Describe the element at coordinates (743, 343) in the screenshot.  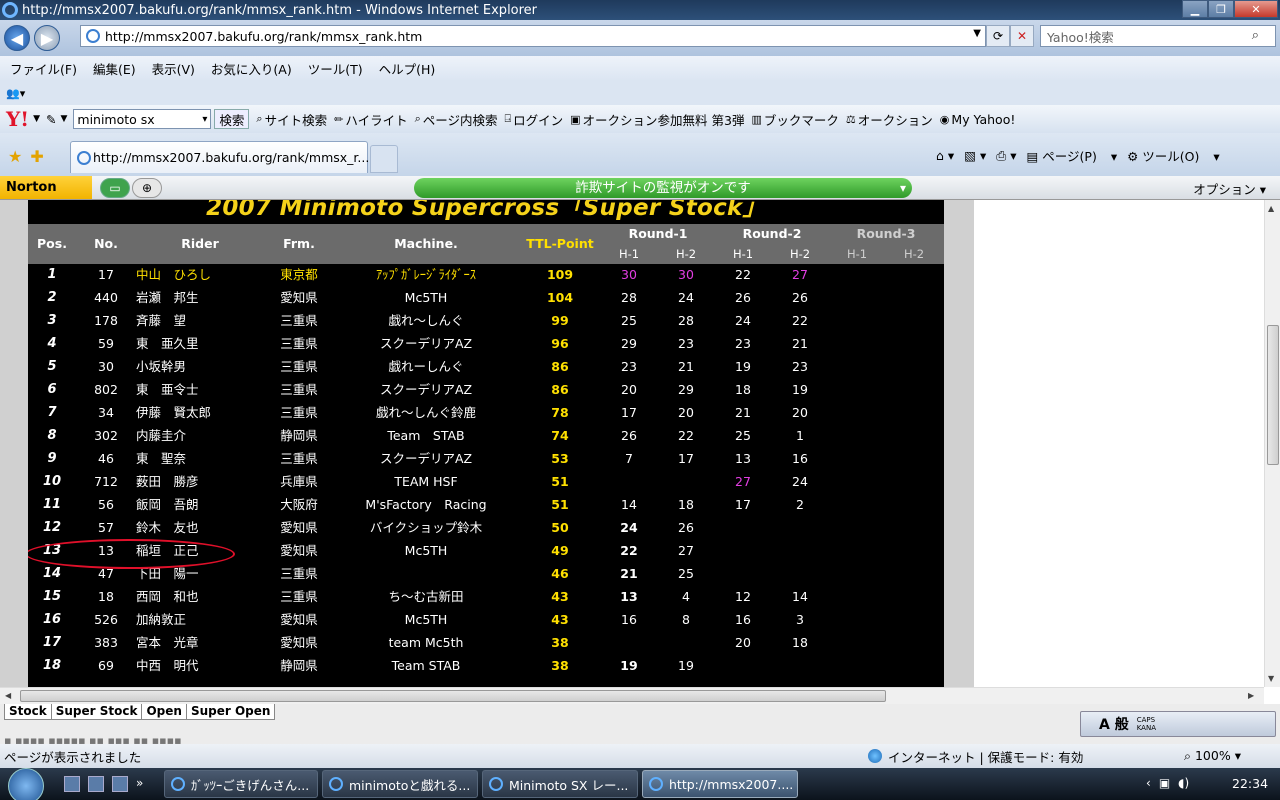
I see `cell-r2h1: 23` at that location.